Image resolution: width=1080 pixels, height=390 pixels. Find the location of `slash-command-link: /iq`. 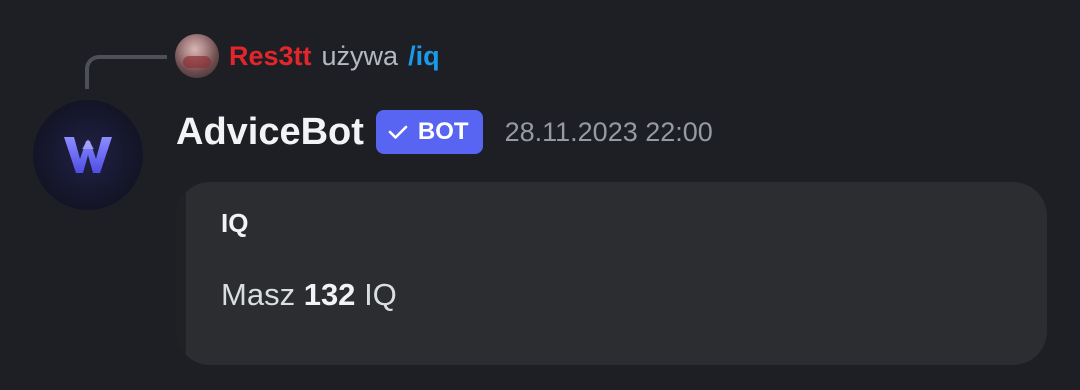

slash-command-link: /iq is located at coordinates (424, 56).